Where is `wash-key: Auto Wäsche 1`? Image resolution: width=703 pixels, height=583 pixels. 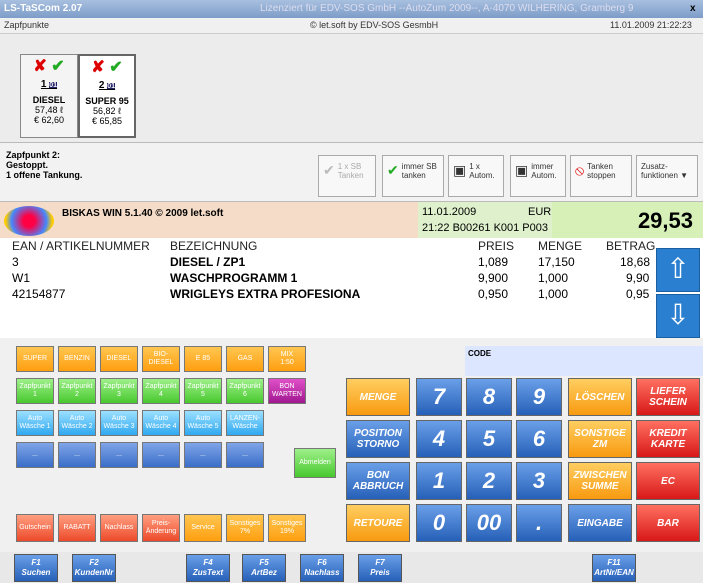
wash-key: Auto Wäsche 1 is located at coordinates (35, 423).